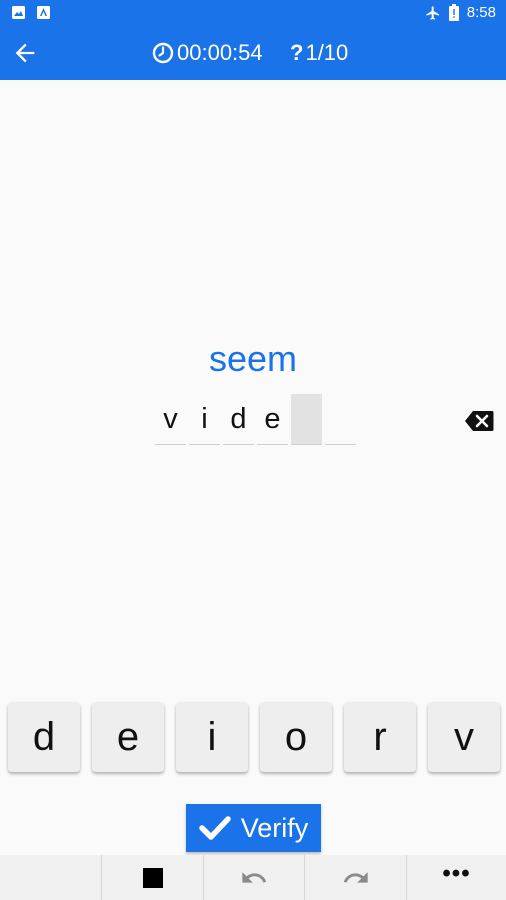  I want to click on letter-key: i, so click(212, 737).